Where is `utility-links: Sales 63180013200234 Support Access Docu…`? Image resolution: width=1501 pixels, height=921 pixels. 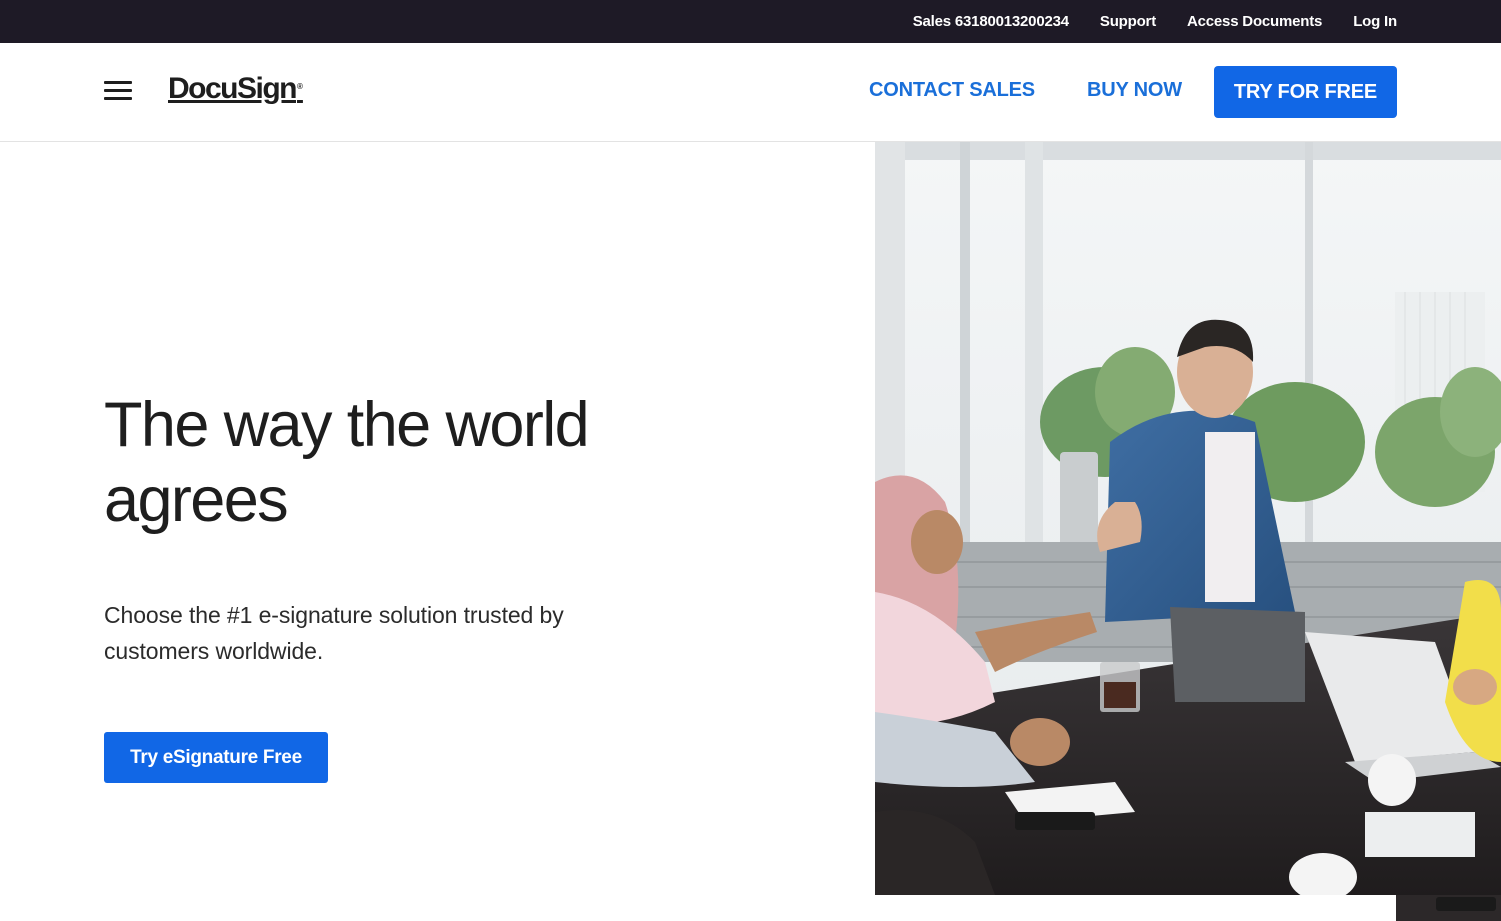 utility-links: Sales 63180013200234 Support Access Docu… is located at coordinates (1155, 21).